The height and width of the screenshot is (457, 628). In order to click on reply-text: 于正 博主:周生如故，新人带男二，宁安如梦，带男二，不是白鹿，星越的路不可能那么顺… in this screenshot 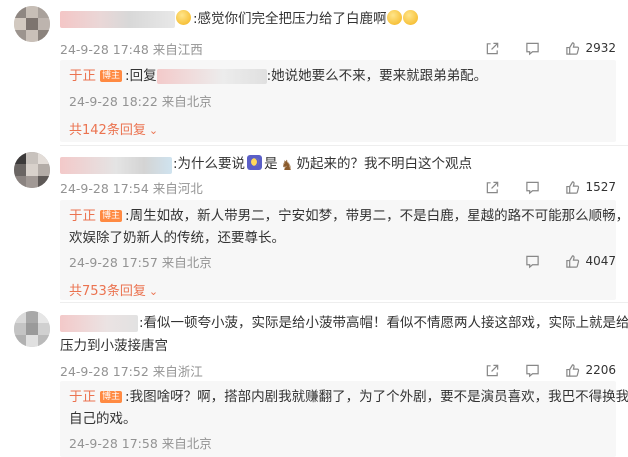, I will do `click(348, 227)`.